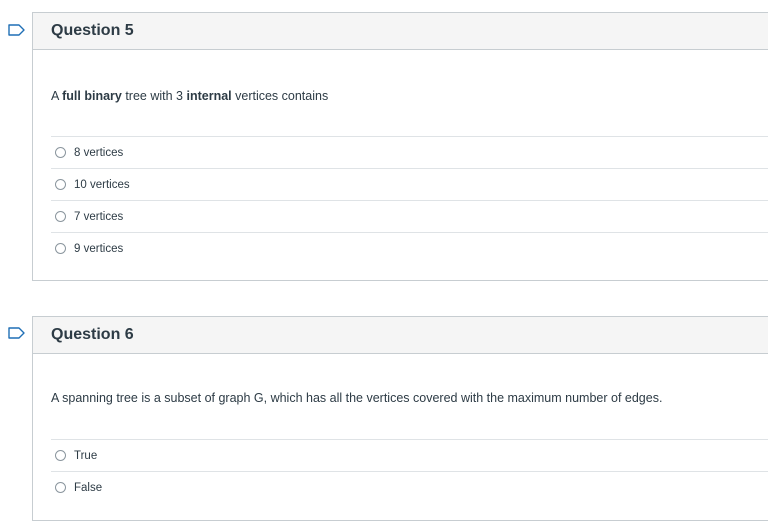 Image resolution: width=768 pixels, height=524 pixels. I want to click on answer-option: 8 vertices, so click(409, 152).